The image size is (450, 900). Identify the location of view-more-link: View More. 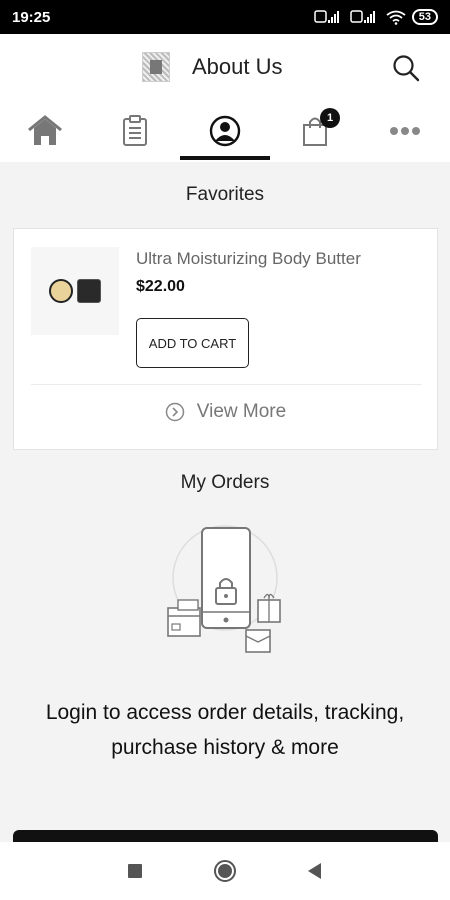
(225, 412).